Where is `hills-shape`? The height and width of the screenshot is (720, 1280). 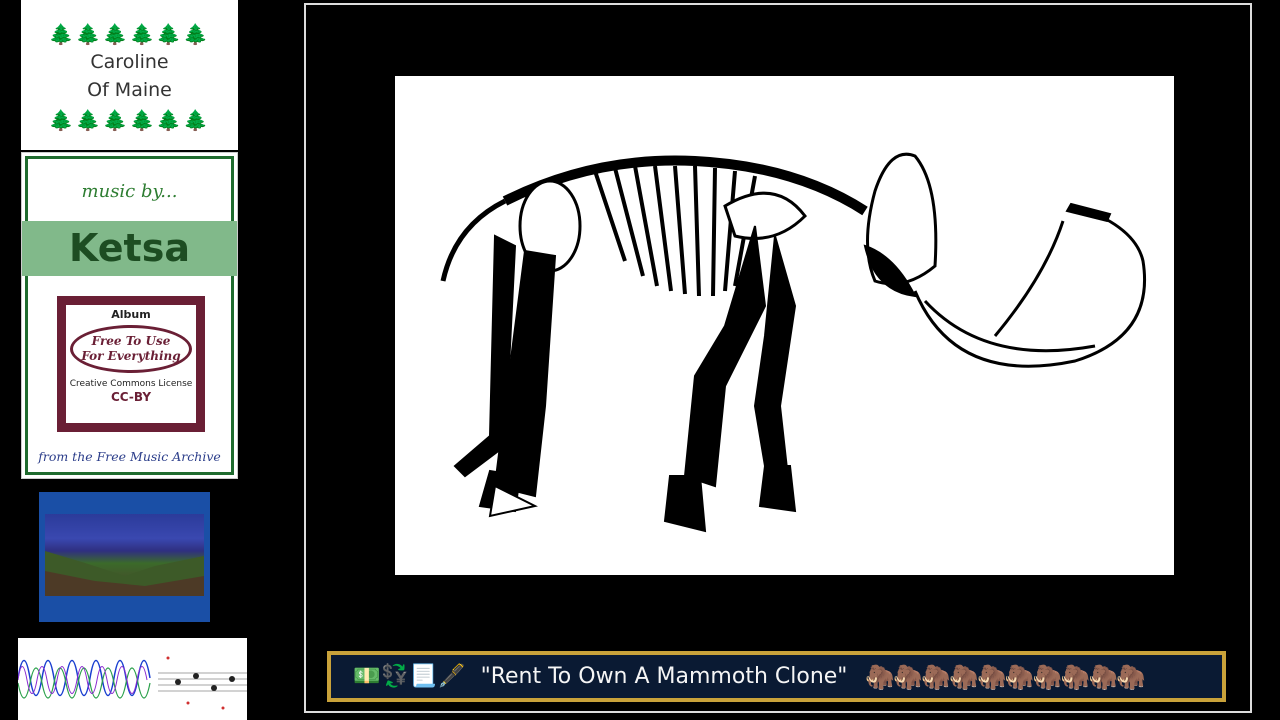 hills-shape is located at coordinates (124, 573).